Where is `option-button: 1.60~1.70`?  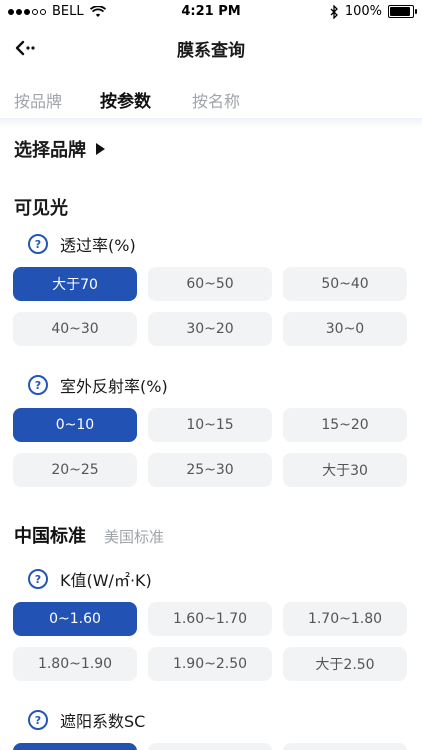 option-button: 1.60~1.70 is located at coordinates (210, 619).